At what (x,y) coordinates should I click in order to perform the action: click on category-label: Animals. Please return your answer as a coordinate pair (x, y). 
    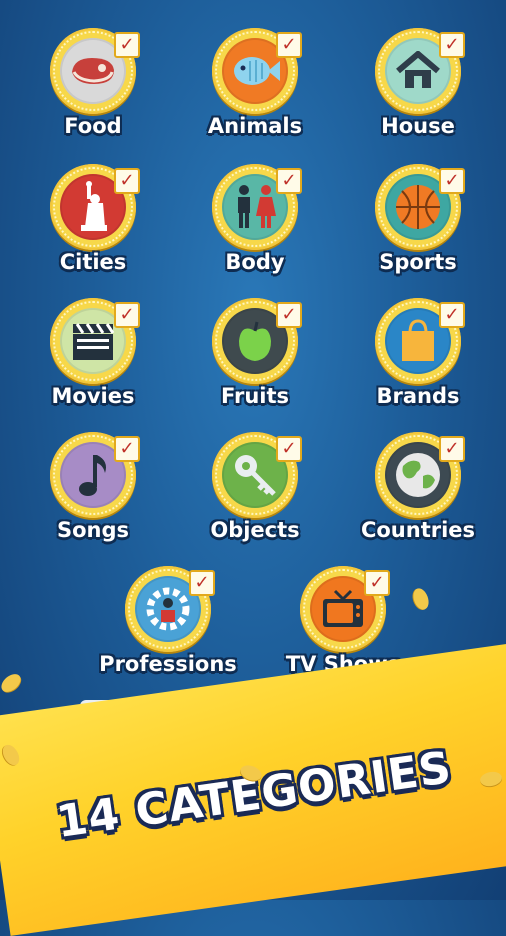
    Looking at the image, I should click on (255, 126).